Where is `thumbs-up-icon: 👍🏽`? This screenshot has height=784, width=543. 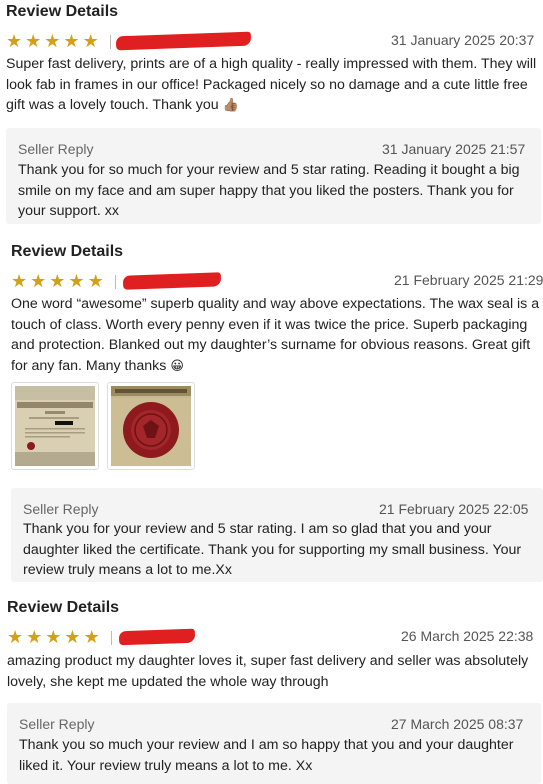 thumbs-up-icon: 👍🏽 is located at coordinates (230, 104).